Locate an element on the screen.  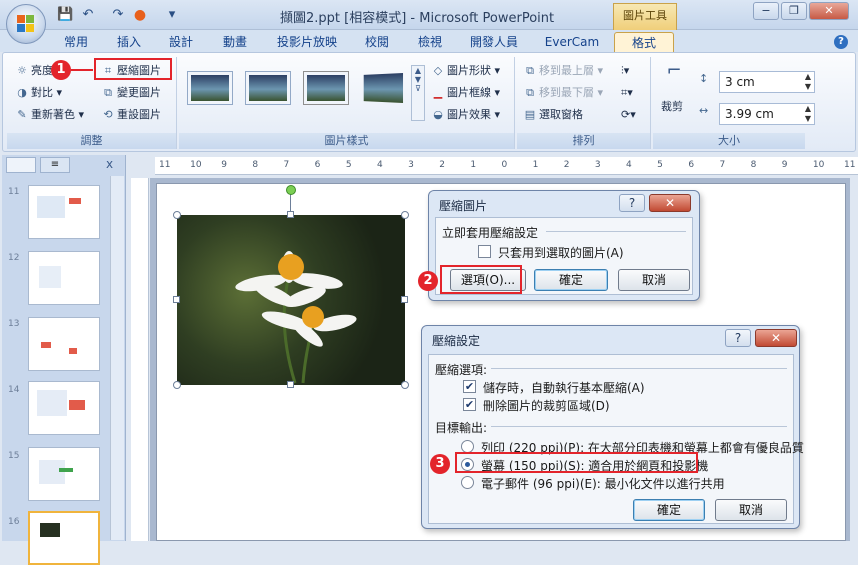
outline-tab: ≡ is located at coordinates (55, 165).